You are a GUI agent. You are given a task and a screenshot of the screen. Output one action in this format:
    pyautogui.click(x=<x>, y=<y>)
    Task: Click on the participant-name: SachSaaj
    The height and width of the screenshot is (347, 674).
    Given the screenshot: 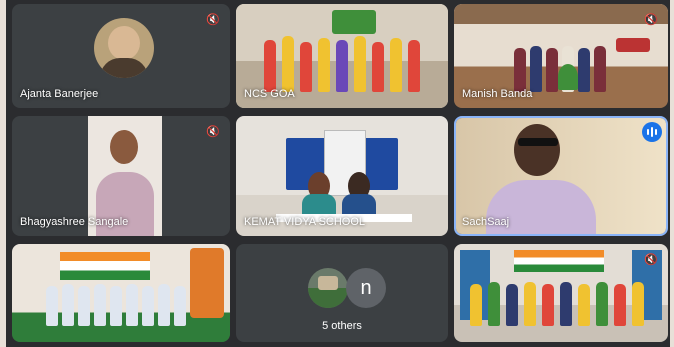 What is the action you would take?
    pyautogui.click(x=486, y=222)
    